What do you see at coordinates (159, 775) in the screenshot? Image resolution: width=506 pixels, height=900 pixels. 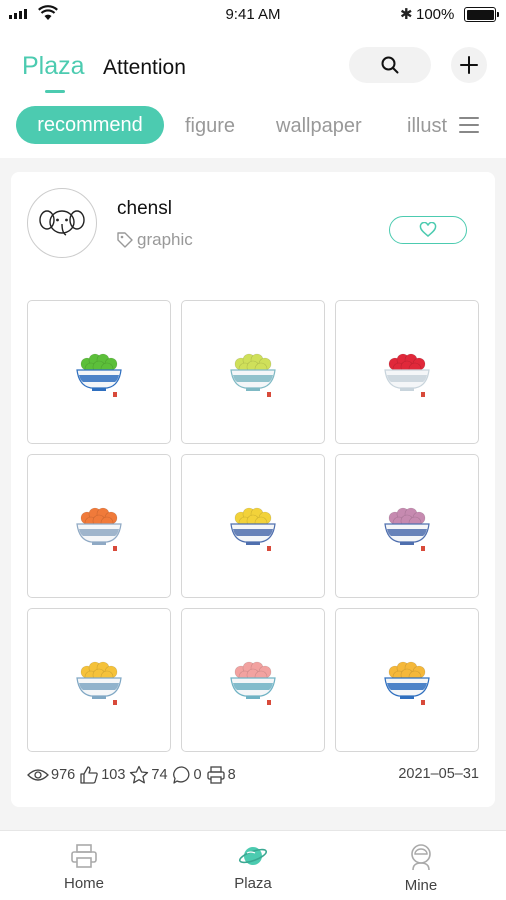 I see `favorites-count: 74` at bounding box center [159, 775].